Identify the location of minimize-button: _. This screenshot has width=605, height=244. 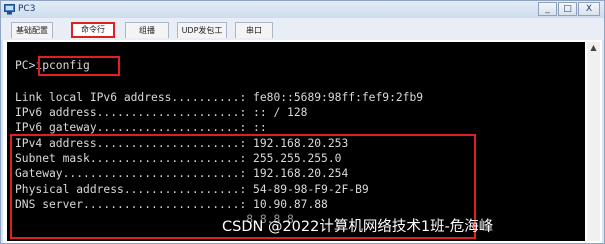
(547, 9).